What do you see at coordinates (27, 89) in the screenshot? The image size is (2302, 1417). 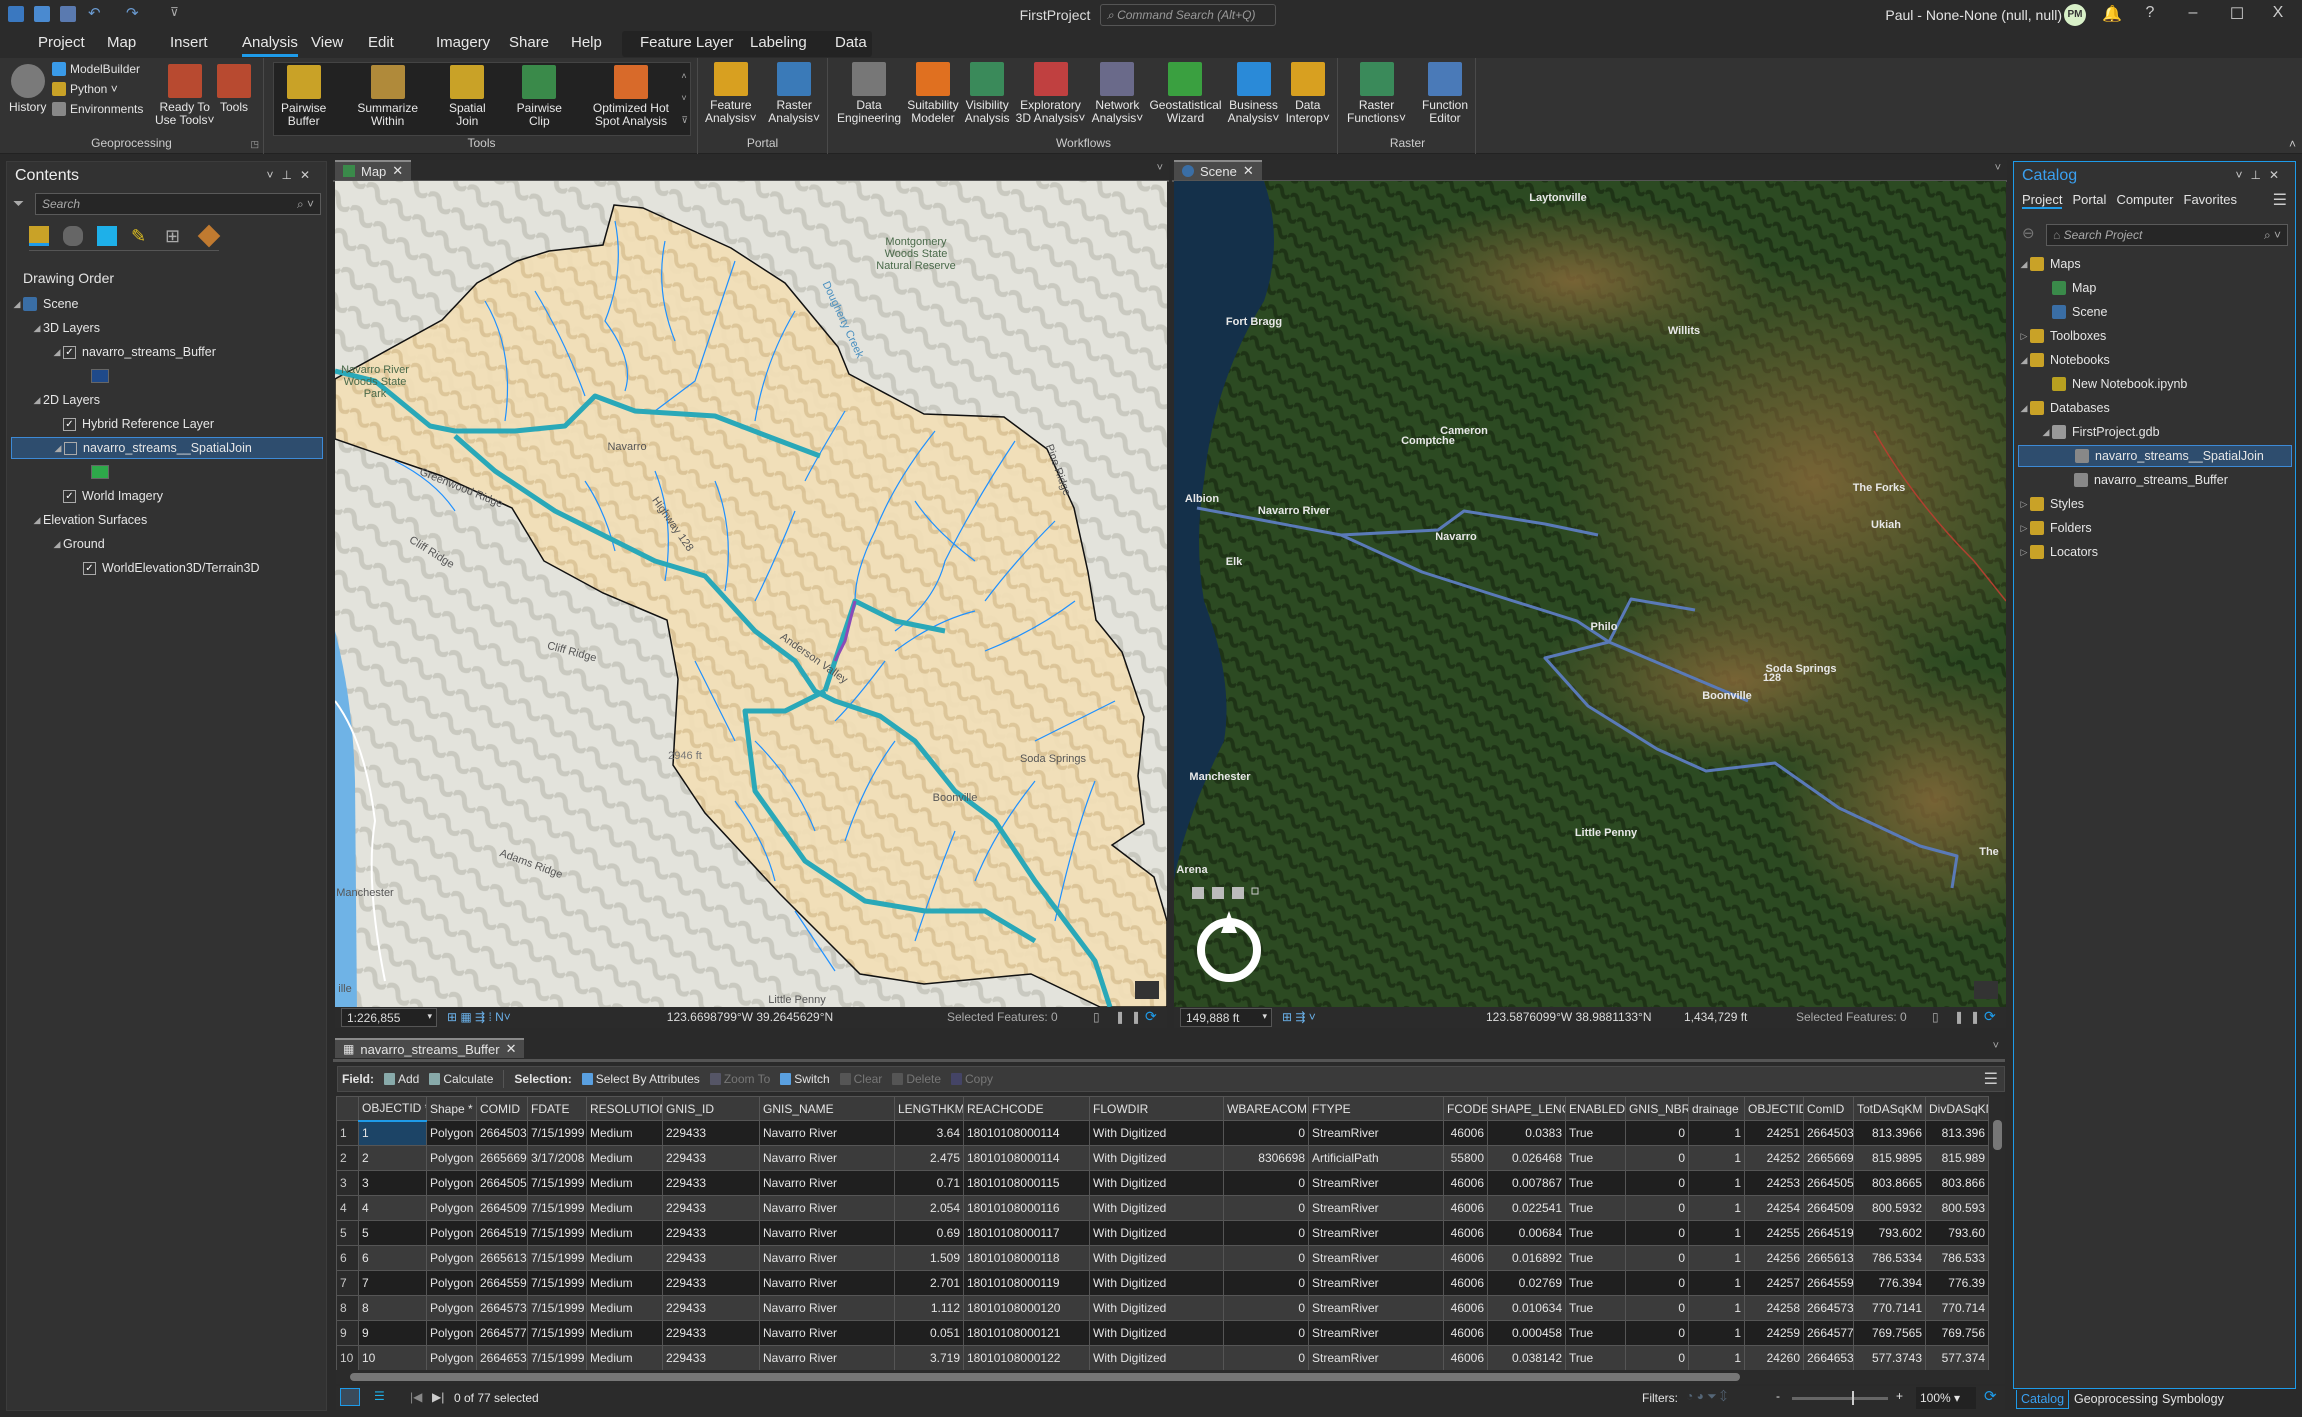 I see `history-button: History` at bounding box center [27, 89].